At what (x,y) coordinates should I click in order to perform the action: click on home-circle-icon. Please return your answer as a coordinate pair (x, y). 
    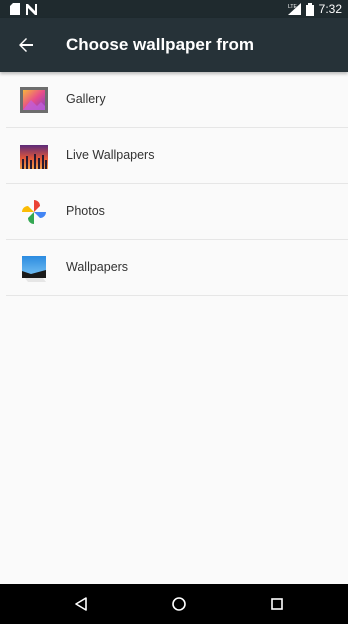
    Looking at the image, I should click on (179, 604).